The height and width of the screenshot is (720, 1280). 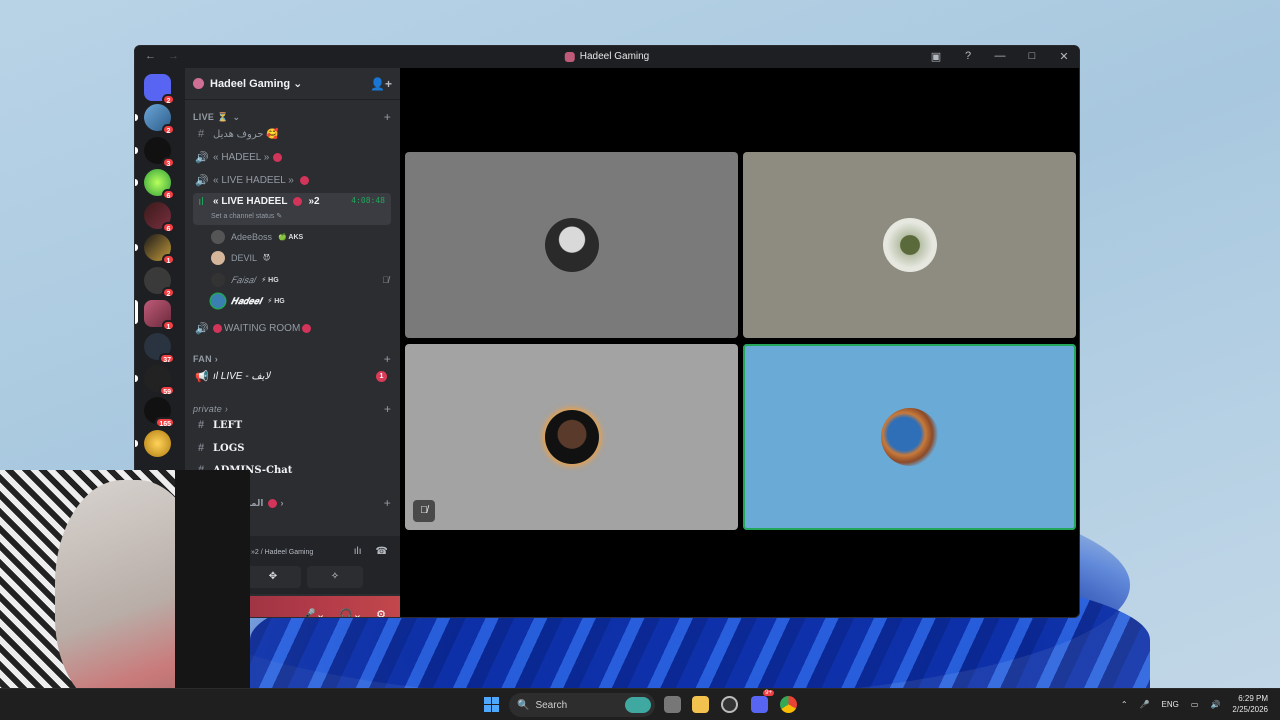 I want to click on channel-label: LEFT, so click(x=228, y=425).